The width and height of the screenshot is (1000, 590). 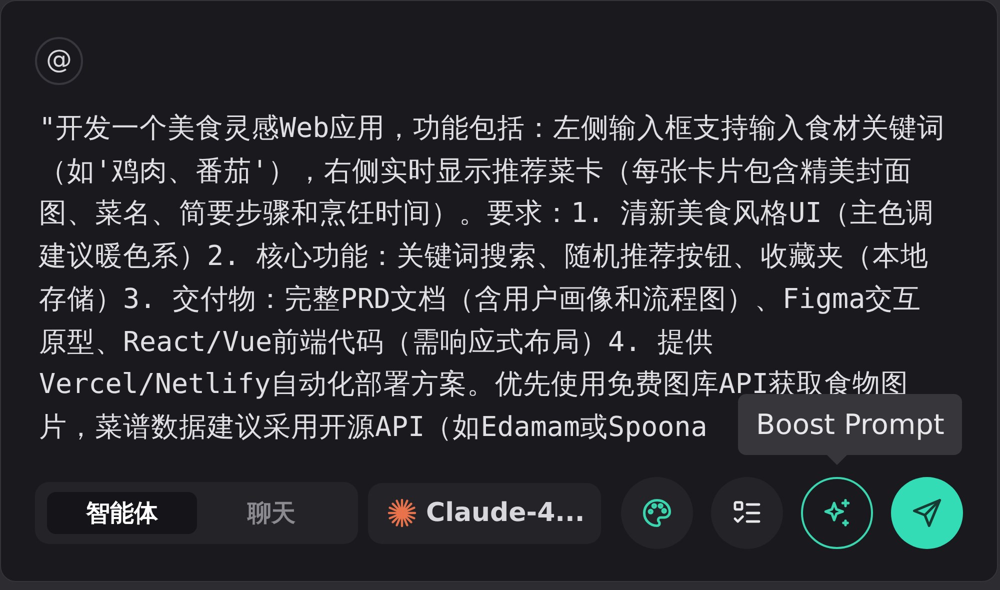 I want to click on mention-button: @, so click(x=59, y=61).